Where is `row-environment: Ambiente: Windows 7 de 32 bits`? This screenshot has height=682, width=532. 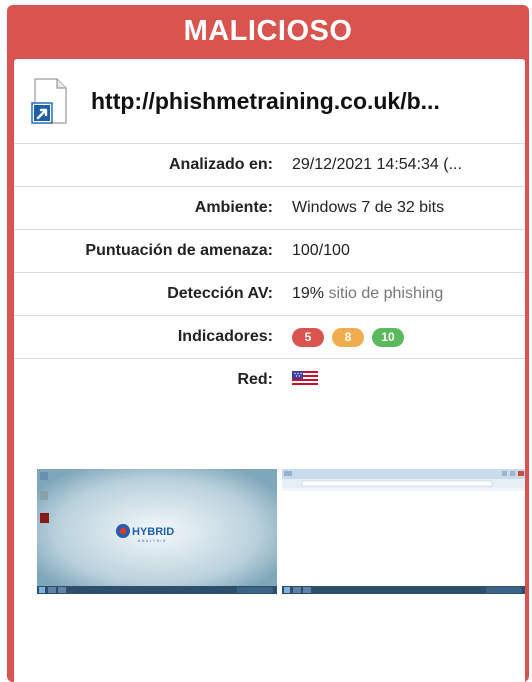
row-environment: Ambiente: Windows 7 de 32 bits is located at coordinates (269, 208).